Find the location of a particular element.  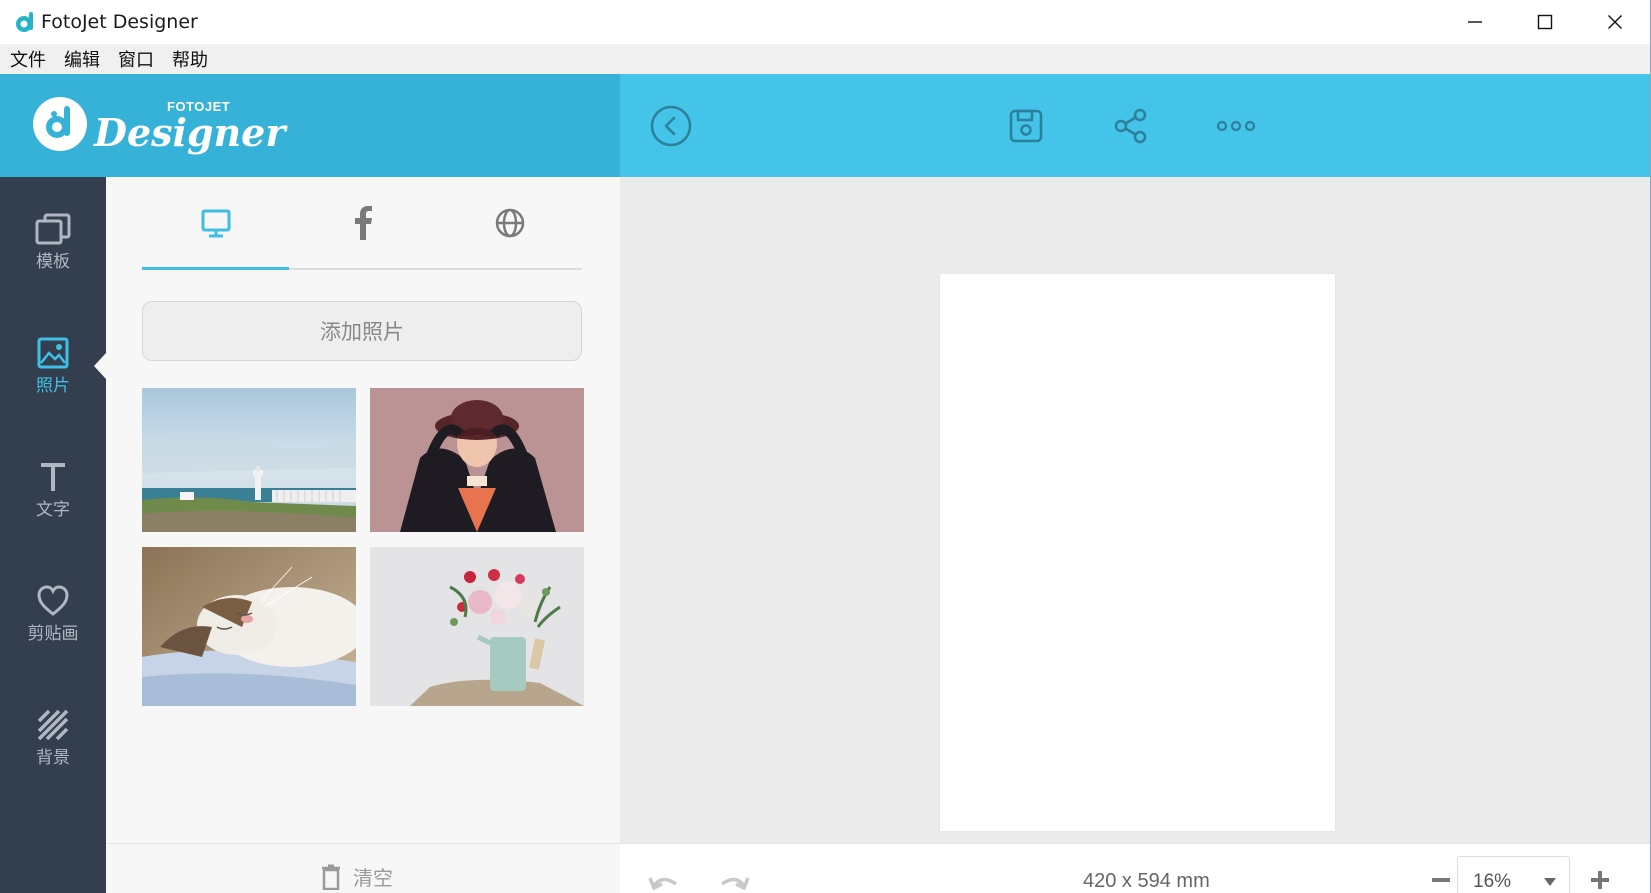

heart-icon is located at coordinates (53, 600).